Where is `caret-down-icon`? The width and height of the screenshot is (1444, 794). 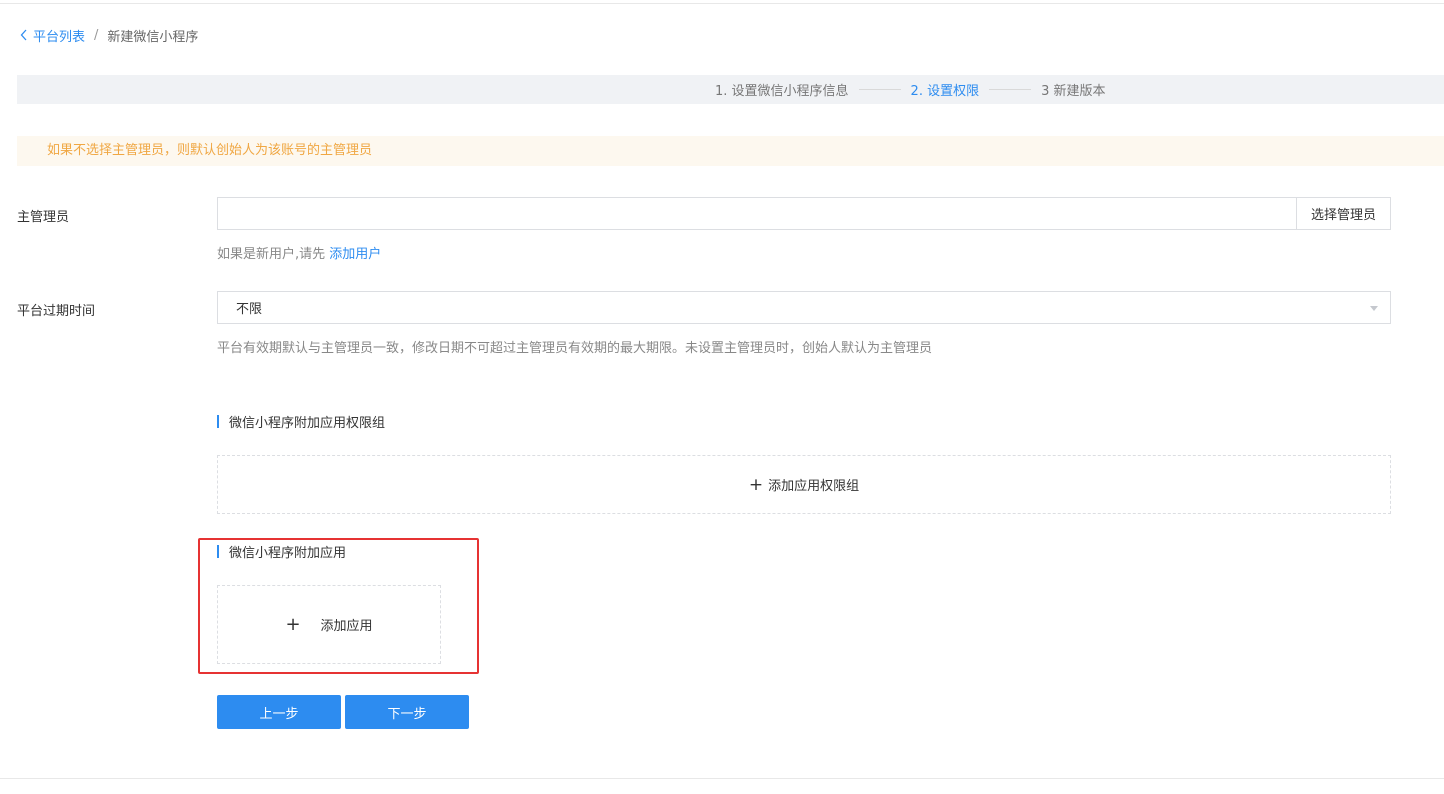 caret-down-icon is located at coordinates (1374, 308).